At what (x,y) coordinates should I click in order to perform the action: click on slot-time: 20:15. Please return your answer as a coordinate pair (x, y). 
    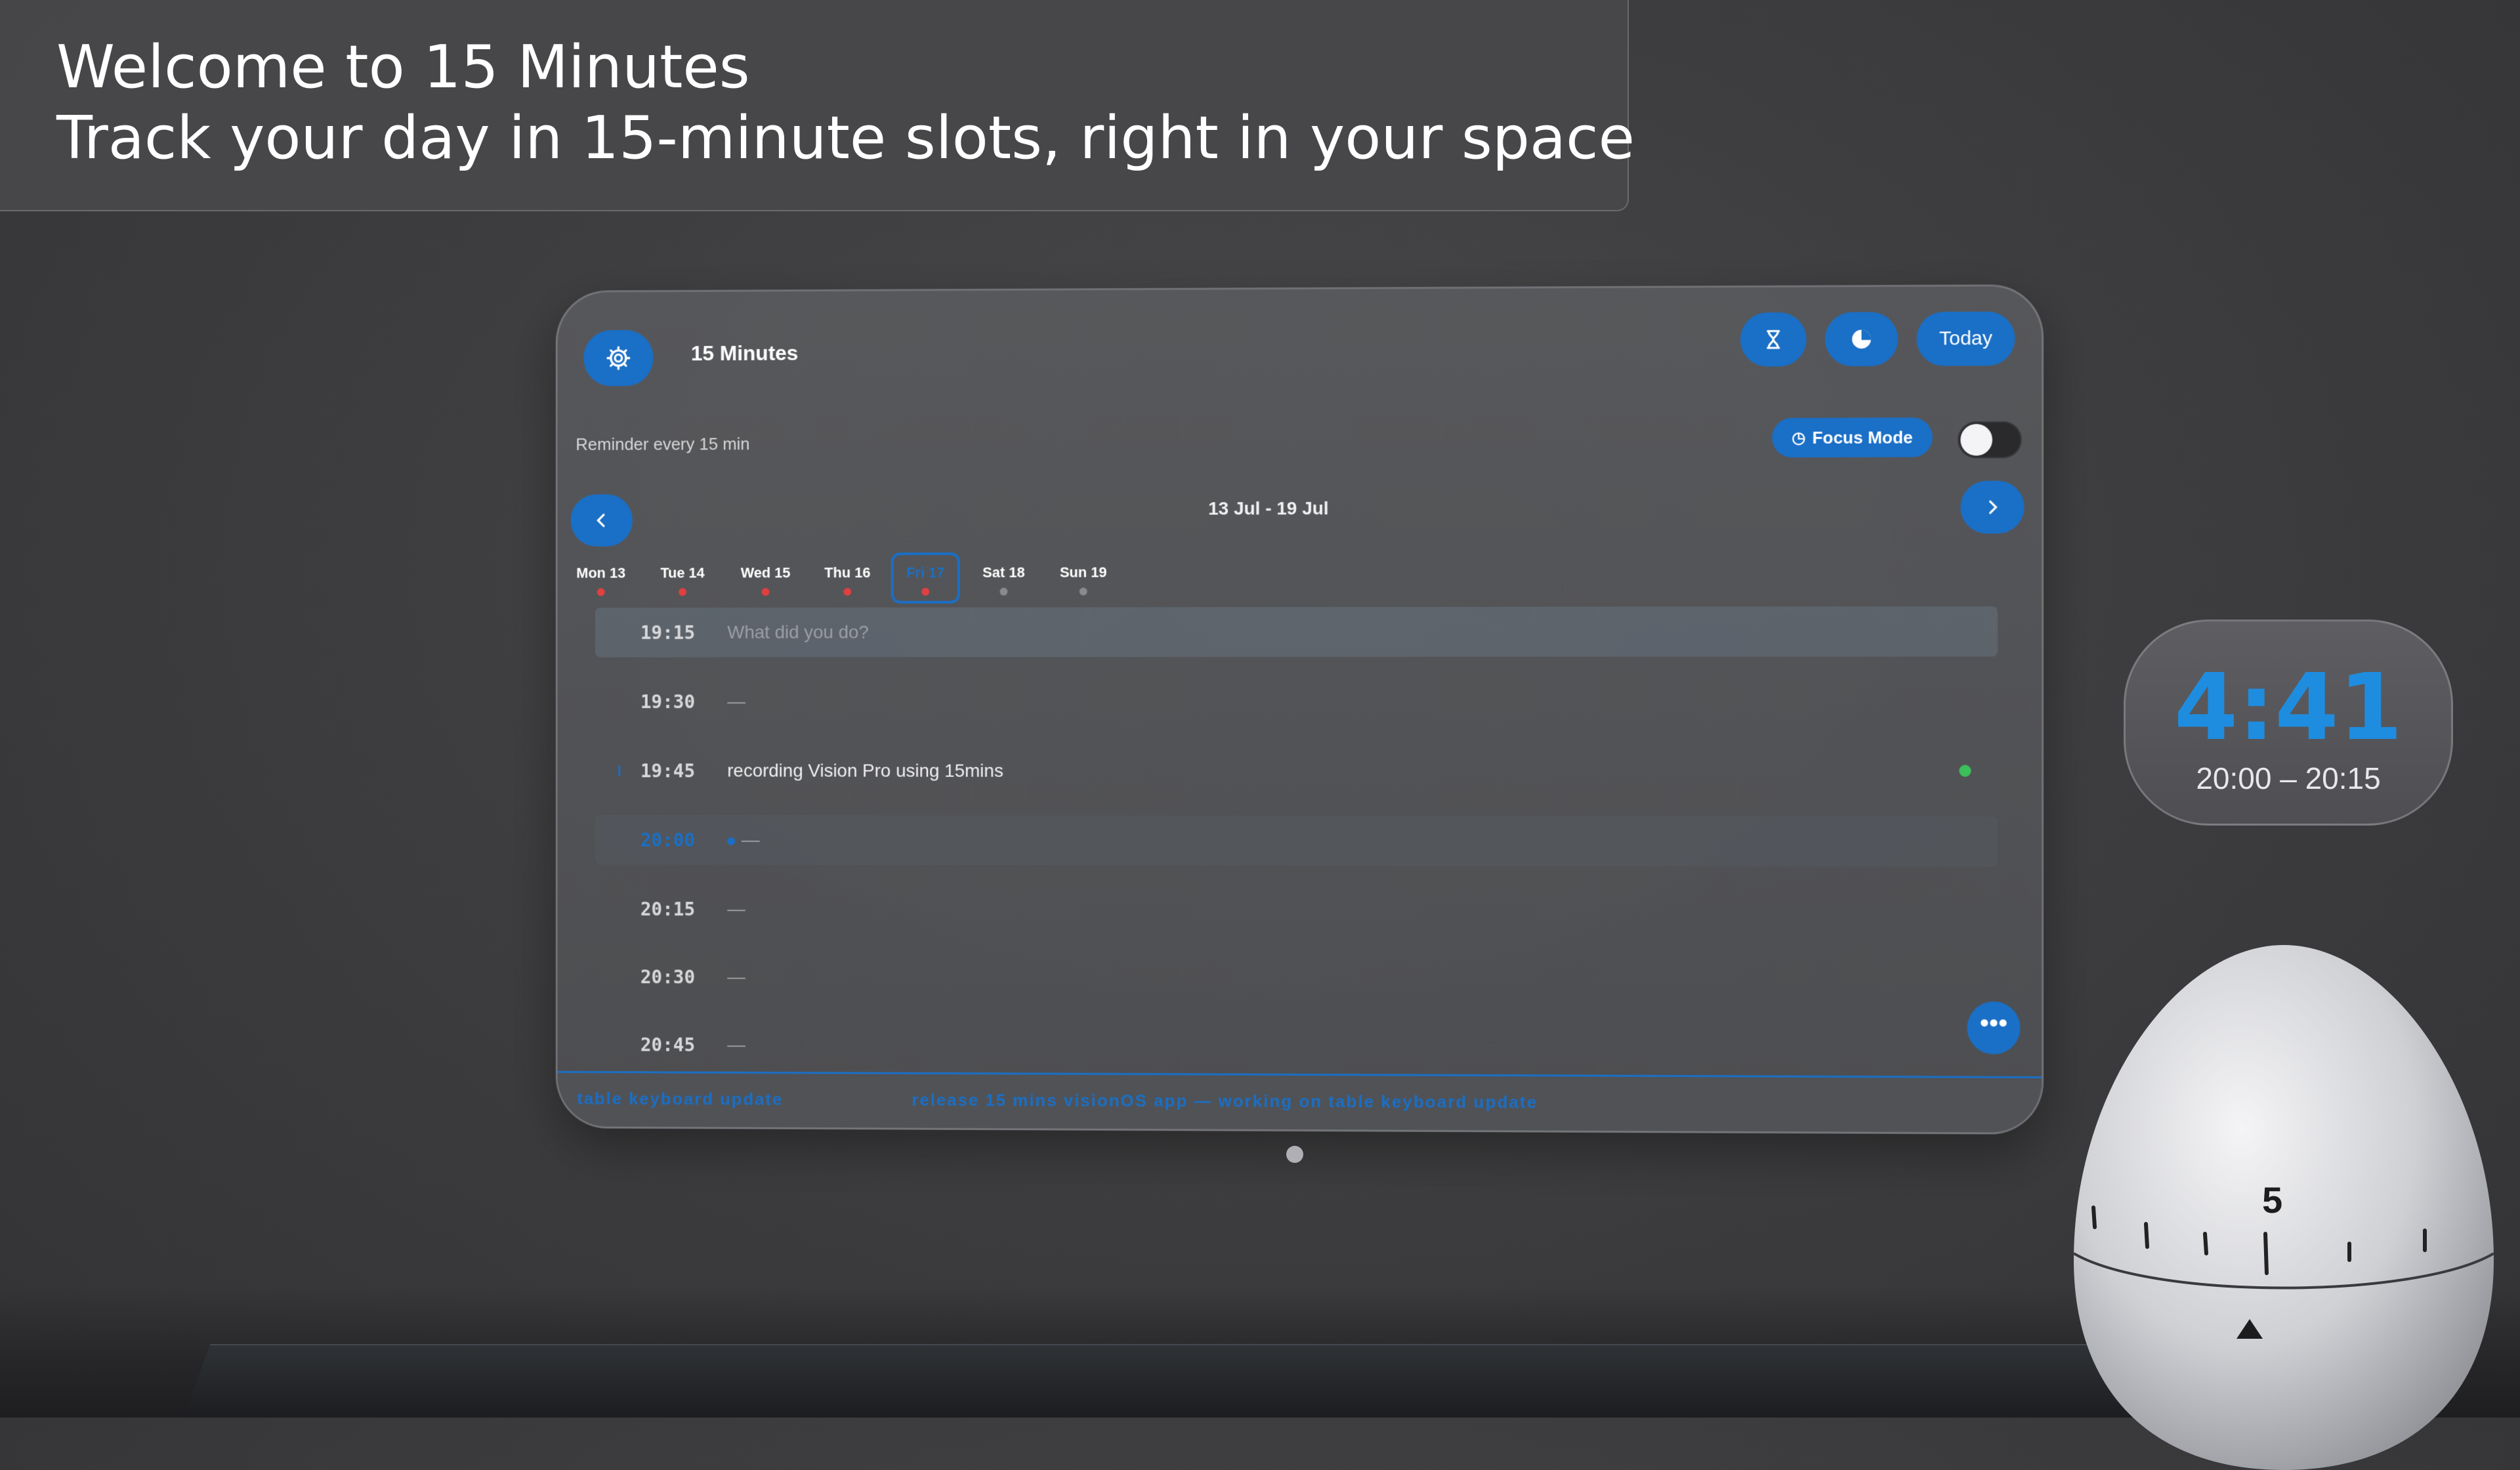
    Looking at the image, I should click on (668, 909).